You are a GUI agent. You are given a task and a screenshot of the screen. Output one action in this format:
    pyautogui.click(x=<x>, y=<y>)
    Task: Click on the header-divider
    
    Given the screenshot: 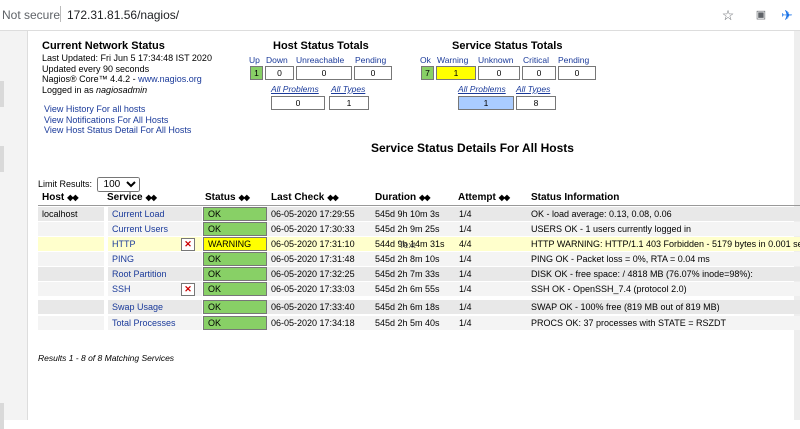 What is the action you would take?
    pyautogui.click(x=419, y=205)
    